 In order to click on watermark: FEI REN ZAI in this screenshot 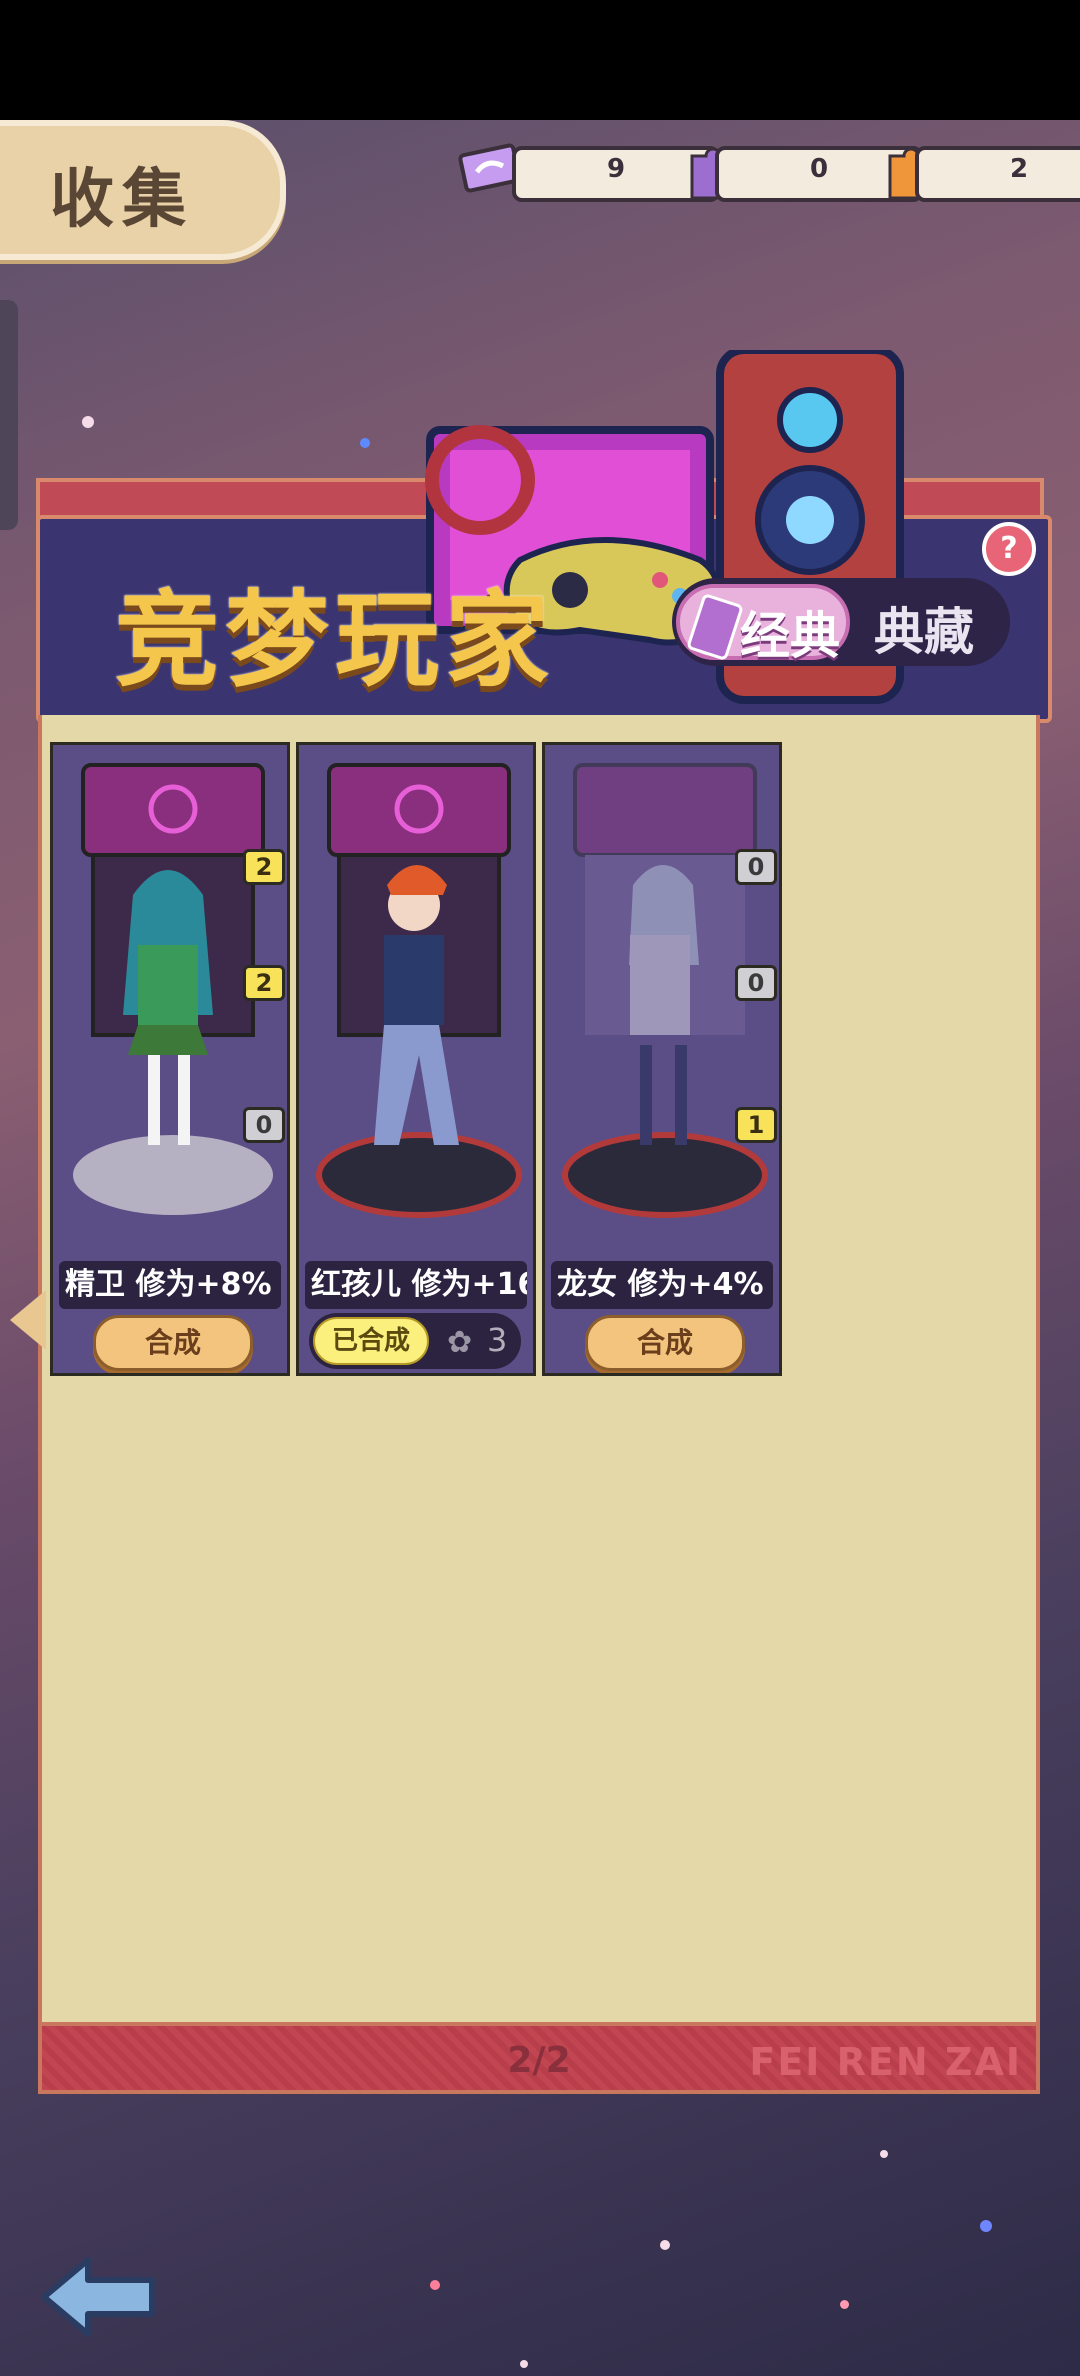, I will do `click(885, 2062)`.